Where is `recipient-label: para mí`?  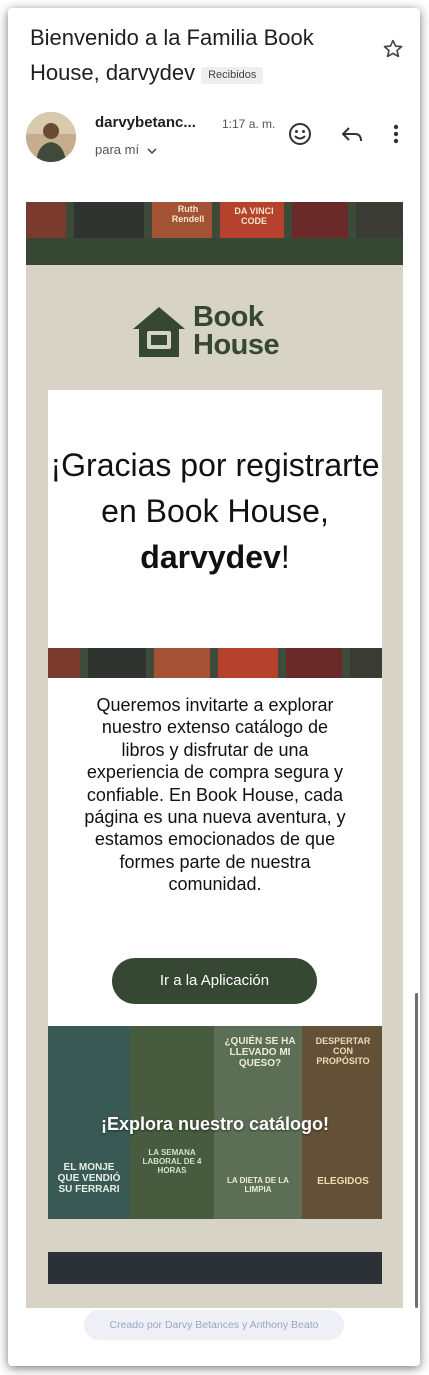
recipient-label: para mí is located at coordinates (117, 149).